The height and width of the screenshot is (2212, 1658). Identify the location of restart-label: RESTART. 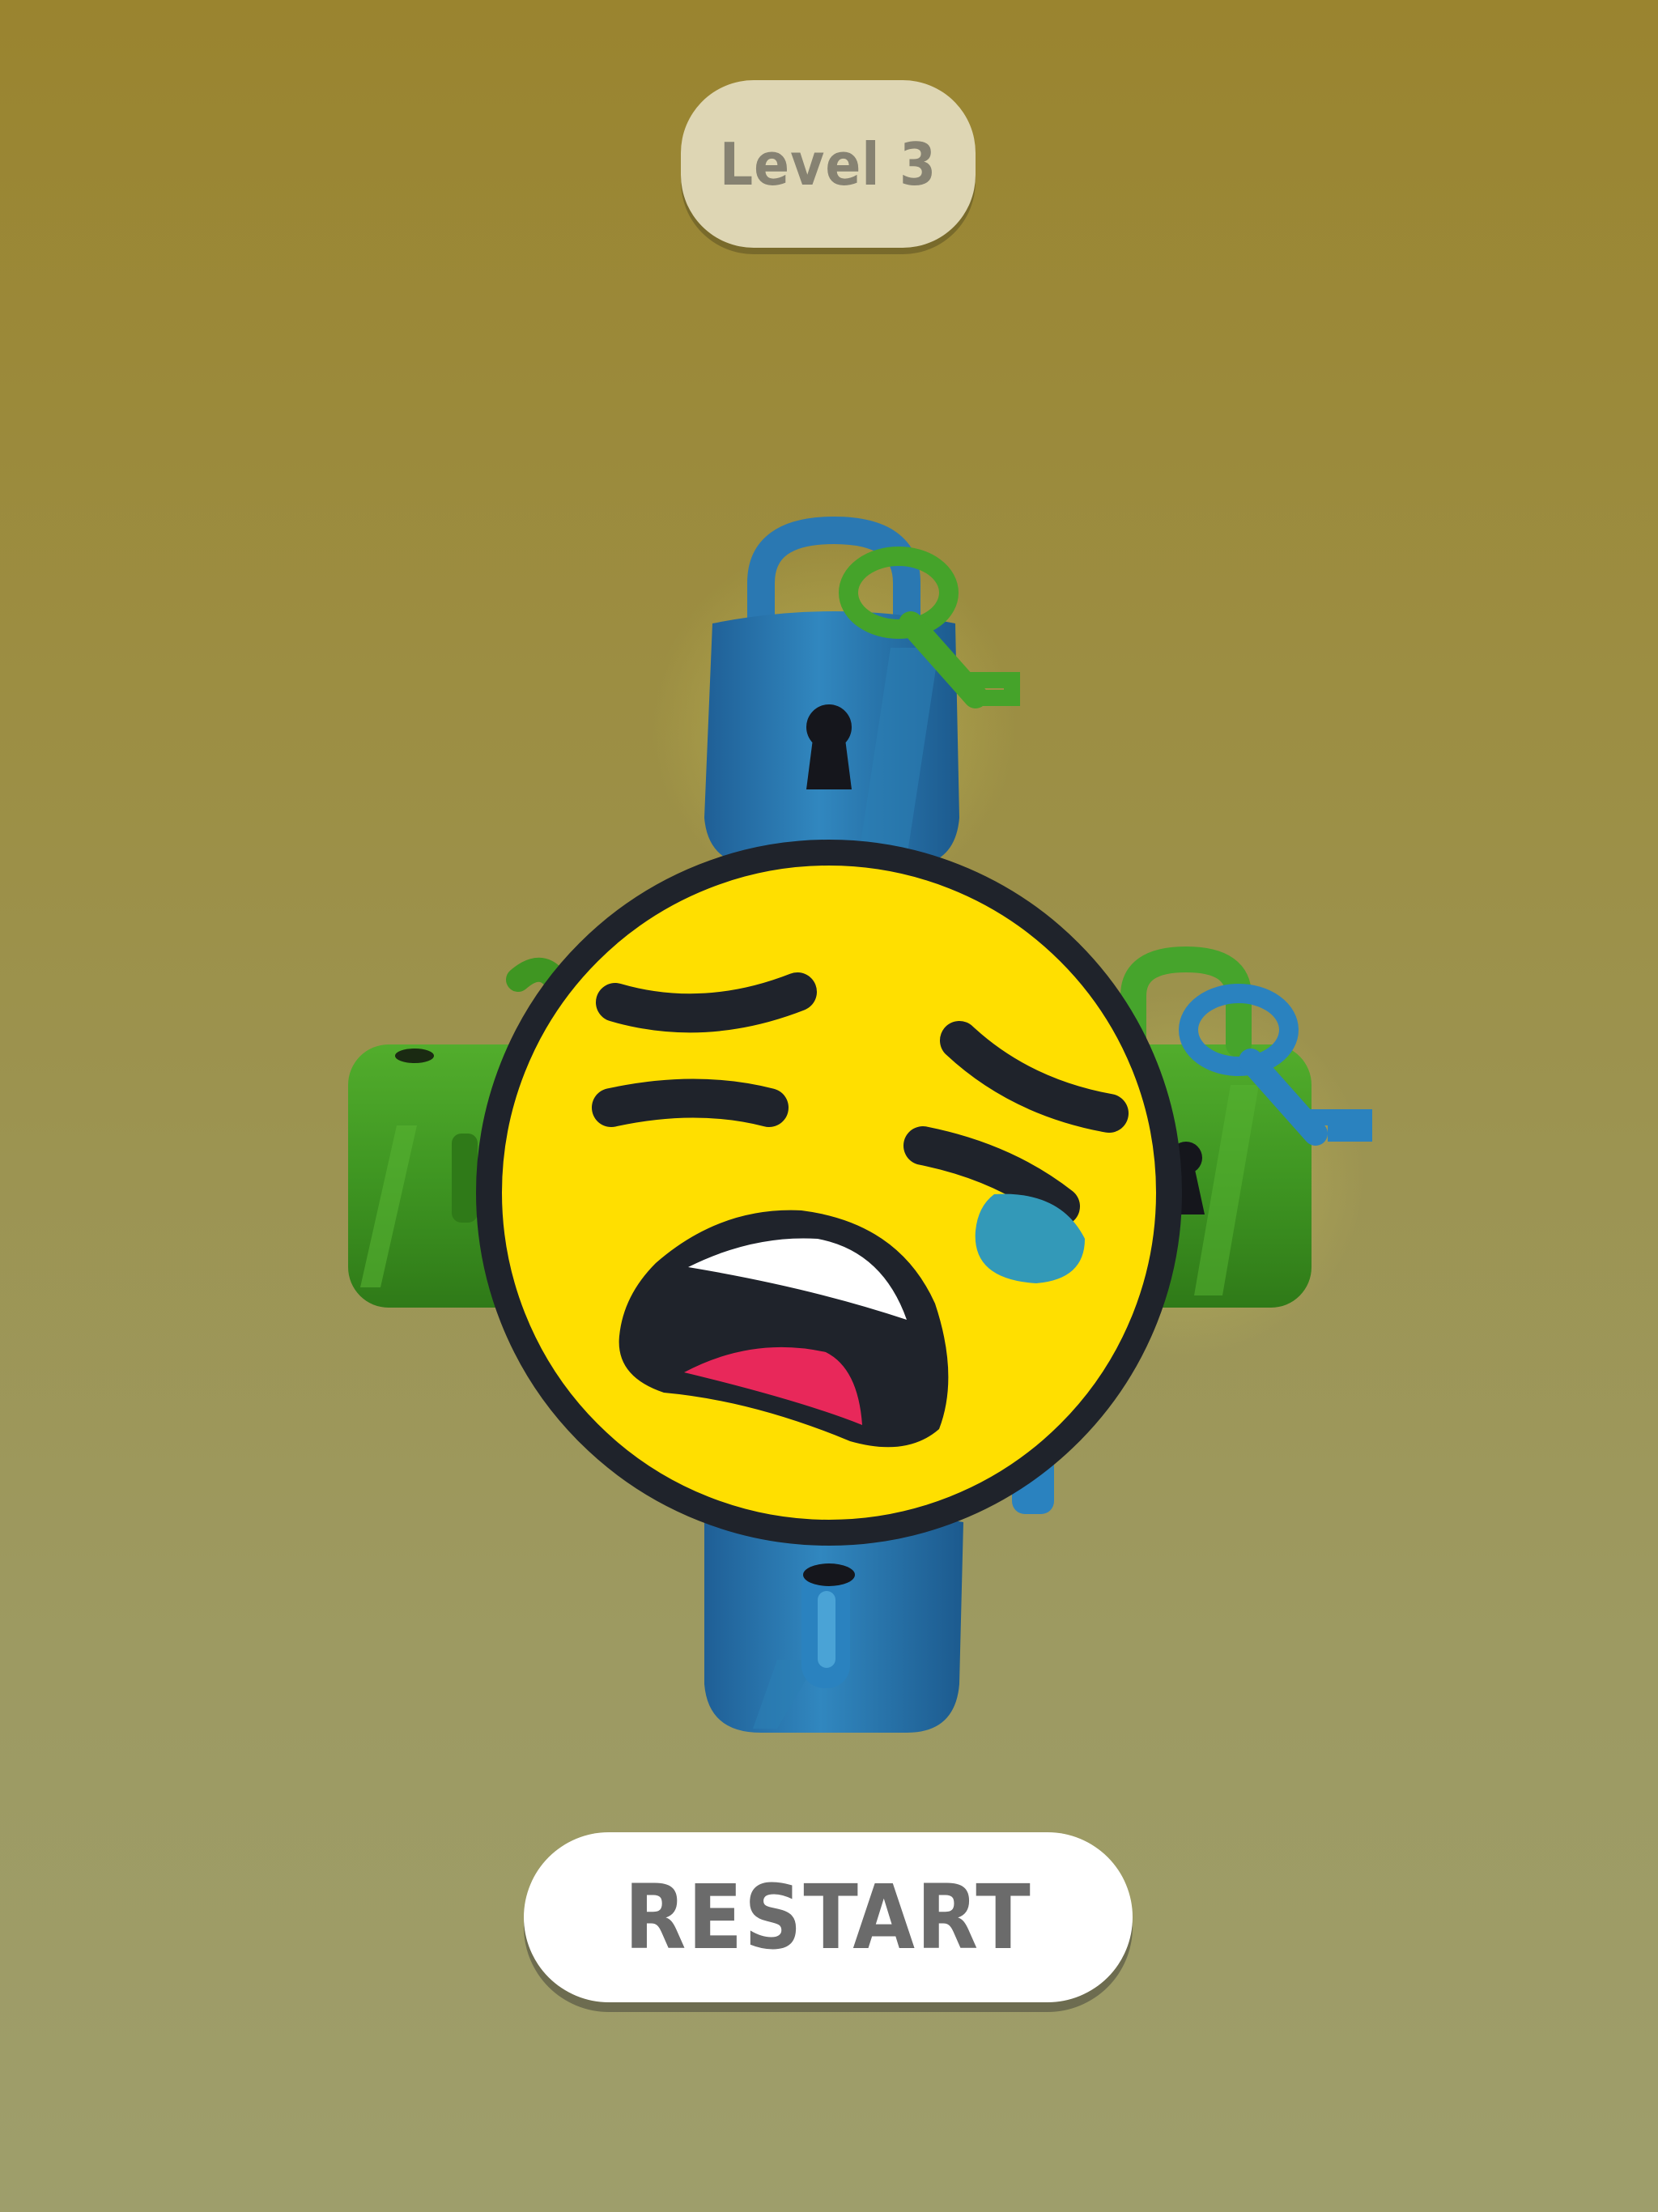
(828, 1917).